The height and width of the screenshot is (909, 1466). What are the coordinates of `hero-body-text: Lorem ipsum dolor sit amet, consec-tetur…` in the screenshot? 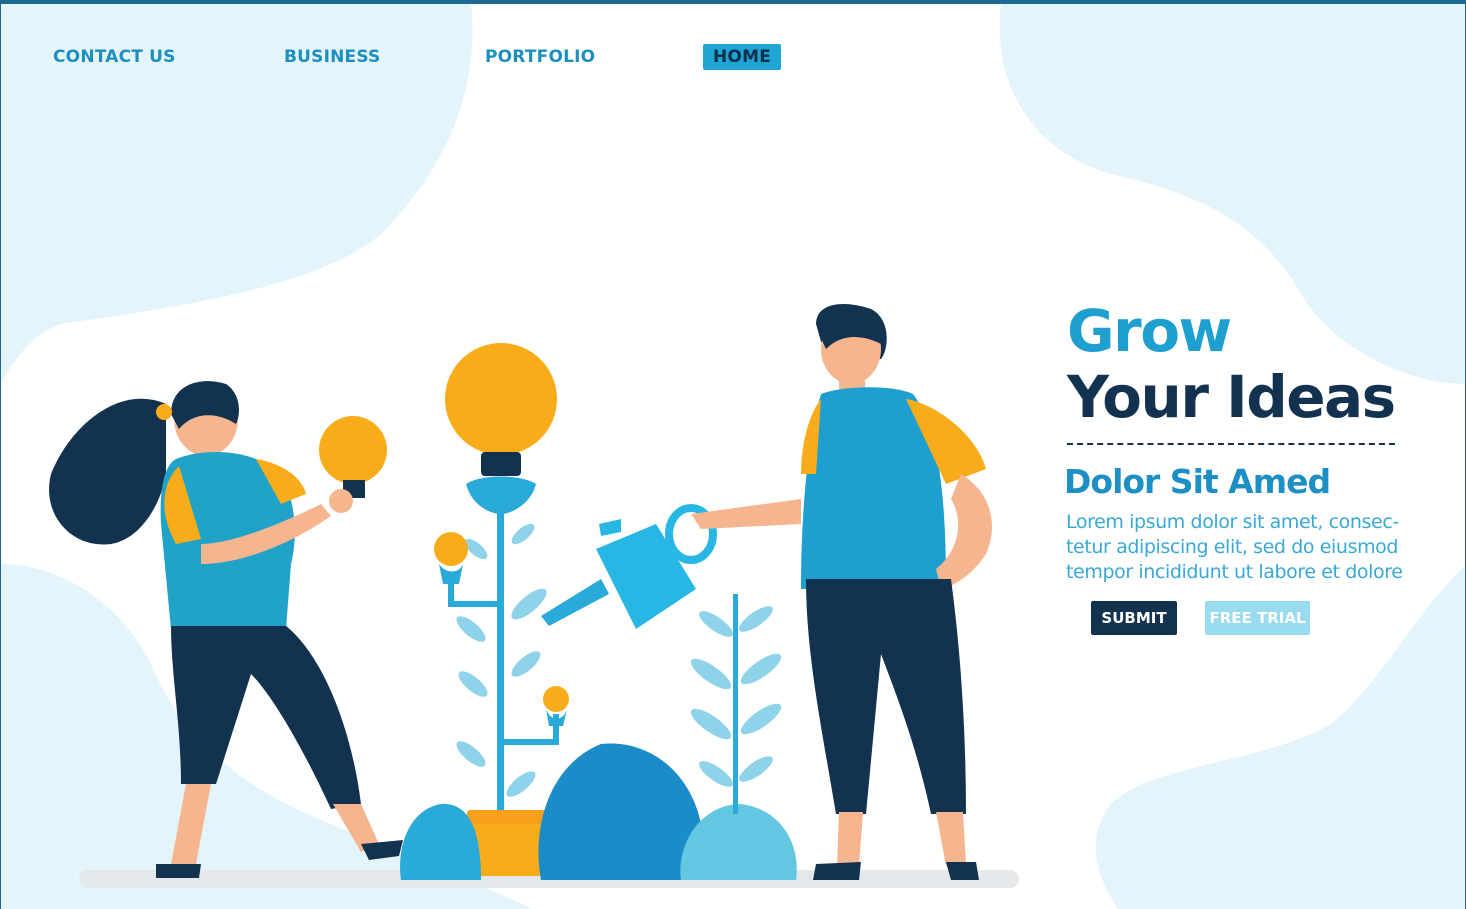 It's located at (1234, 547).